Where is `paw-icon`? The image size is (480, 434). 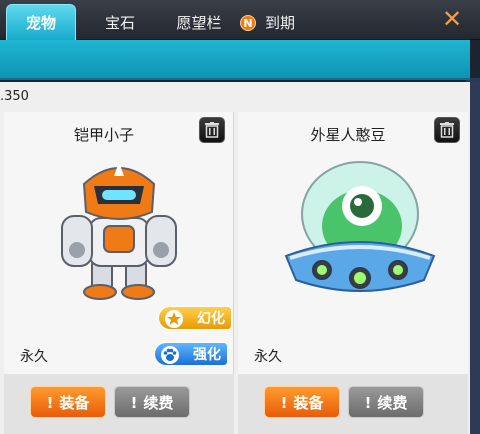 paw-icon is located at coordinates (170, 355).